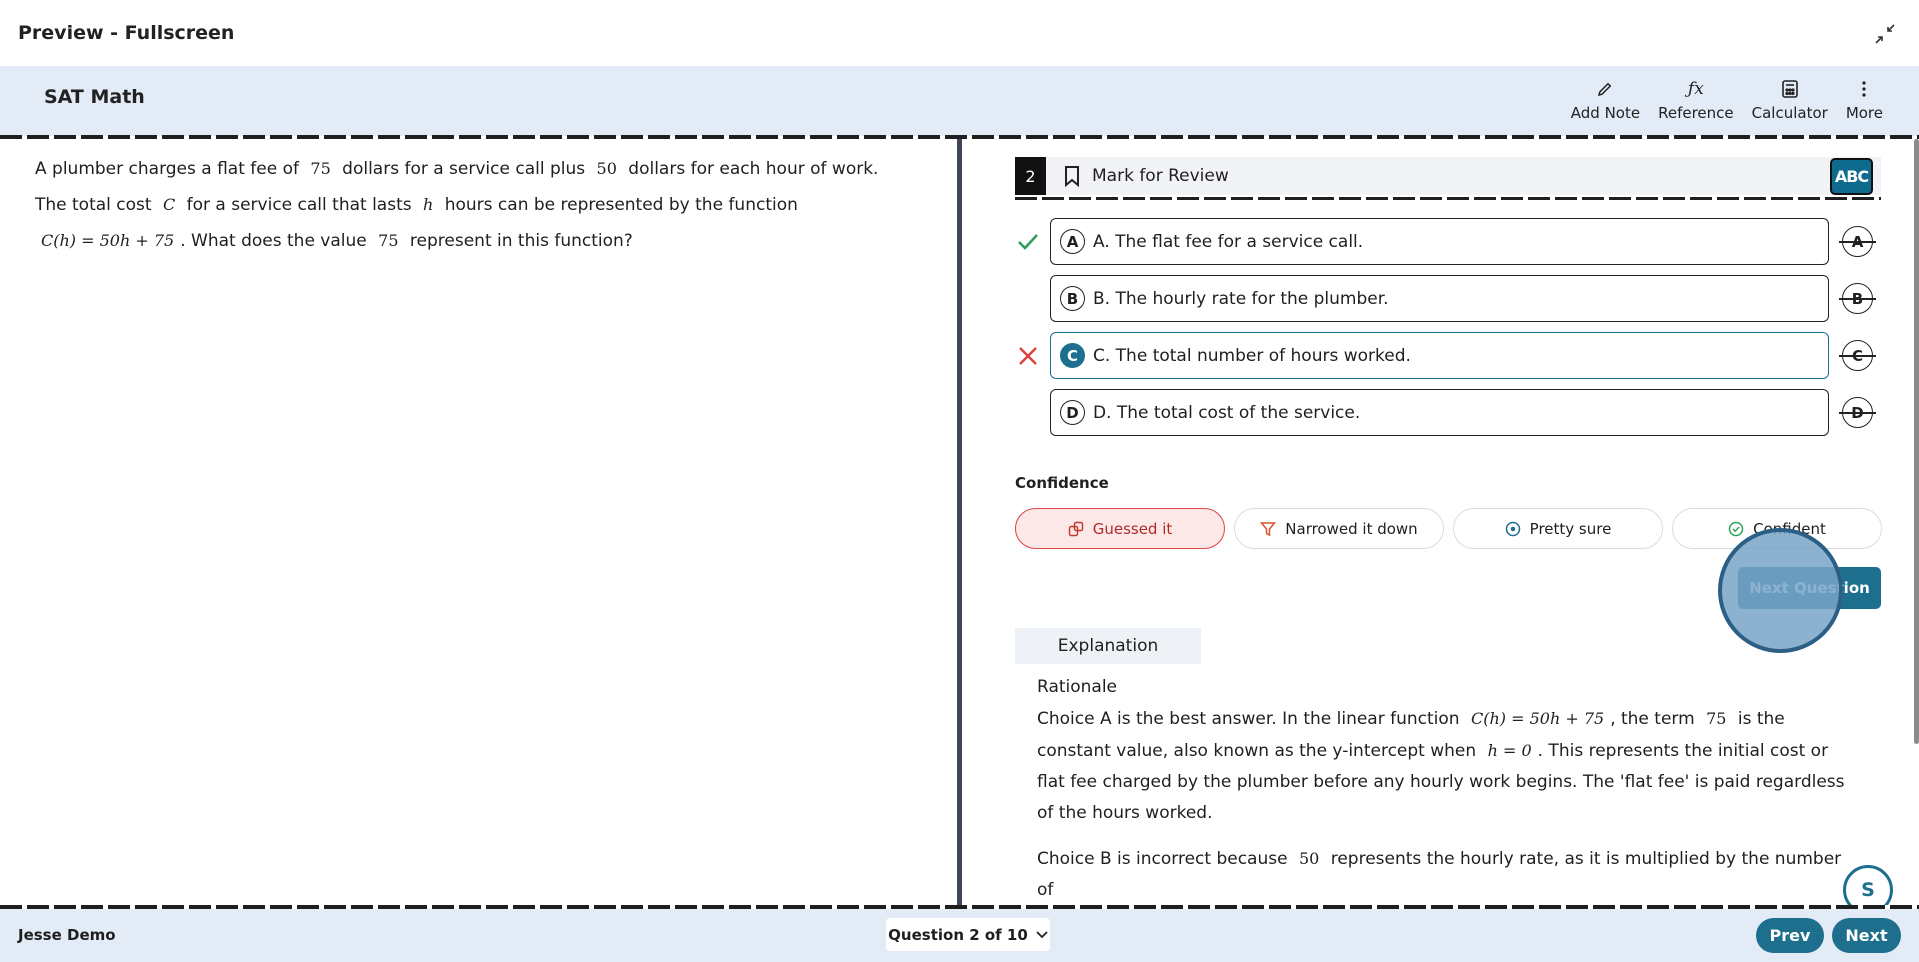 This screenshot has height=962, width=1919. Describe the element at coordinates (521, 241) in the screenshot. I see `stem-text: represent in this function?` at that location.